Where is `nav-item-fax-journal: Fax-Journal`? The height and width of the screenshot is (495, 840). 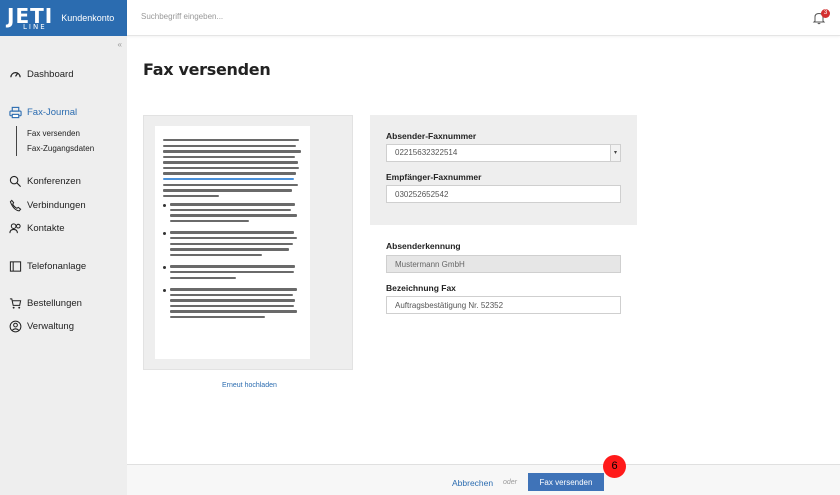
nav-item-fax-journal: Fax-Journal is located at coordinates (42, 112).